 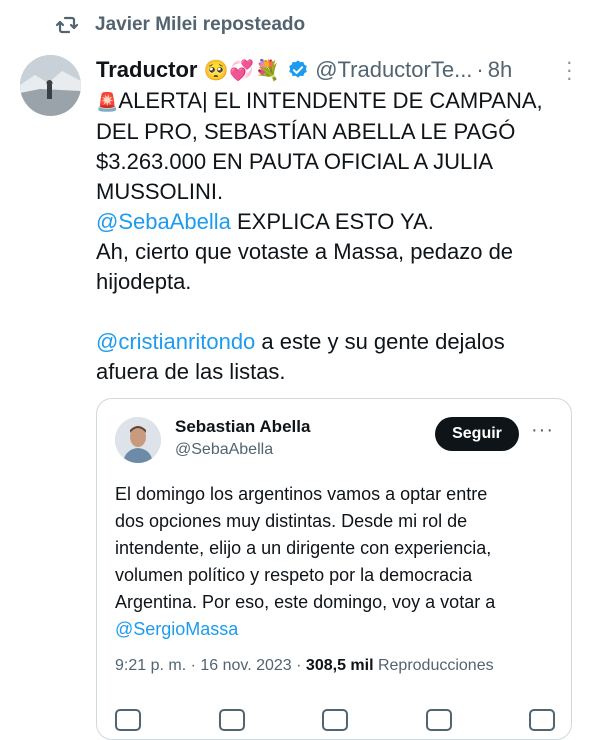 I want to click on repost-indicator: Javier Milei reposteado, so click(x=180, y=25).